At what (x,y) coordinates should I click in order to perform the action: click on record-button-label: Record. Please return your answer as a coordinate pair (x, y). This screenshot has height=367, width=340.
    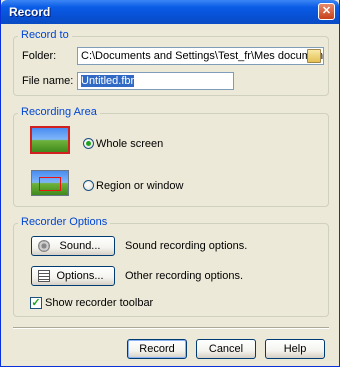
    Looking at the image, I should click on (157, 349).